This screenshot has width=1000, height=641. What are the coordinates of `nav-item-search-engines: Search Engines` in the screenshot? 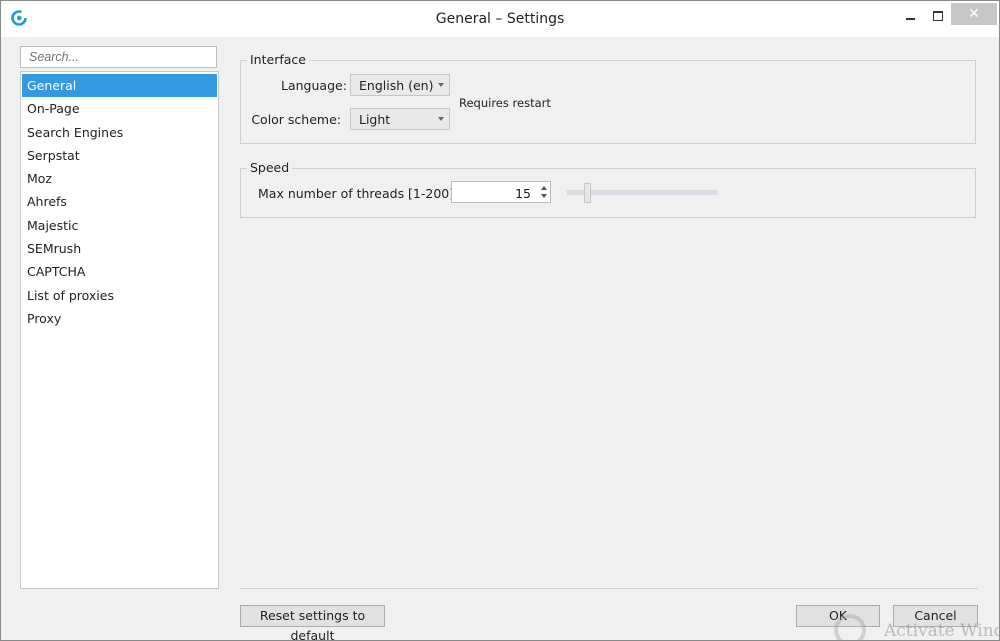 It's located at (119, 132).